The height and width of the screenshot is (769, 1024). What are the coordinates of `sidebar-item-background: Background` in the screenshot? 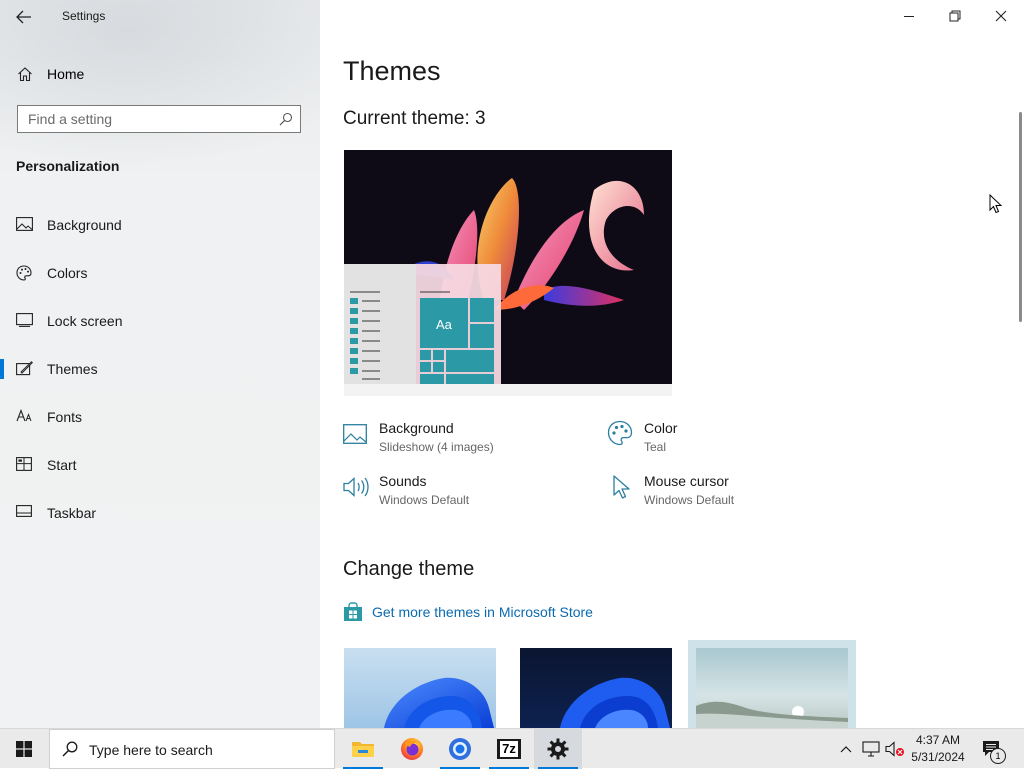 It's located at (160, 225).